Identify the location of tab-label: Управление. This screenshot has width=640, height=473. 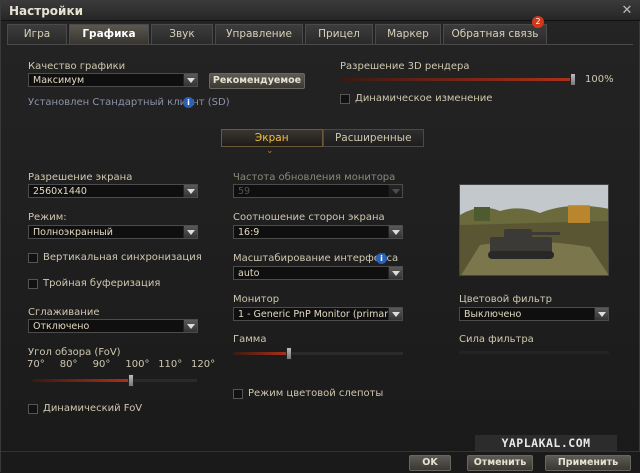
(259, 34).